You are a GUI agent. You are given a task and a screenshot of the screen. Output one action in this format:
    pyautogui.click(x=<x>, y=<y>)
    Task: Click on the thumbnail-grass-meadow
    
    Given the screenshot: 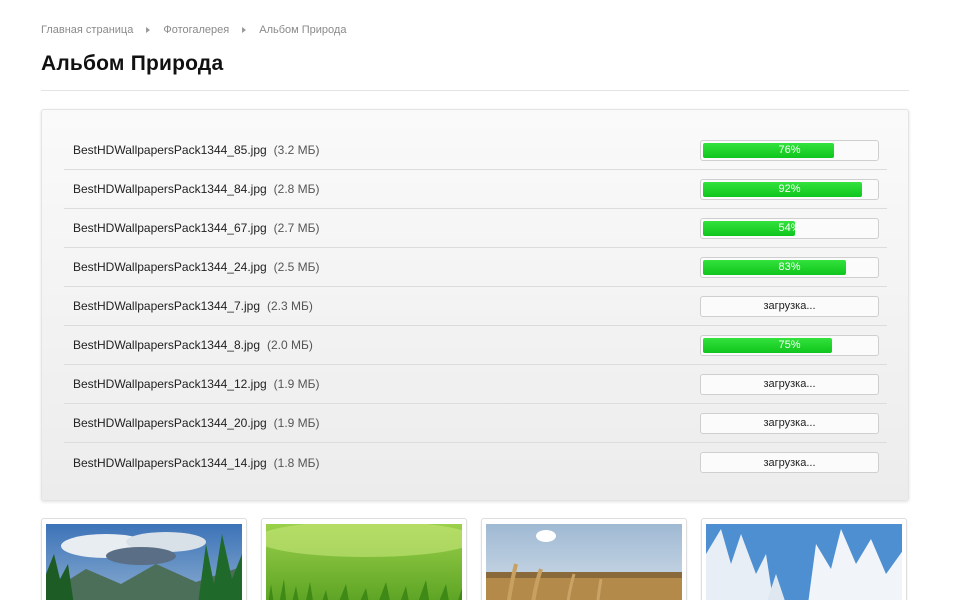 What is the action you would take?
    pyautogui.click(x=364, y=559)
    